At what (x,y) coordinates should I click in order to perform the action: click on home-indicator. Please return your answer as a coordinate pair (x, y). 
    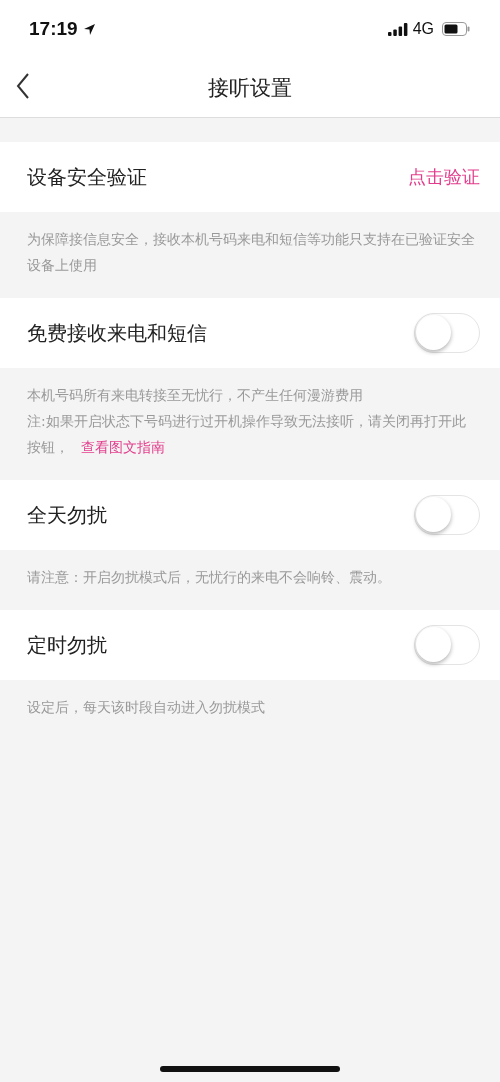
    Looking at the image, I should click on (250, 1069).